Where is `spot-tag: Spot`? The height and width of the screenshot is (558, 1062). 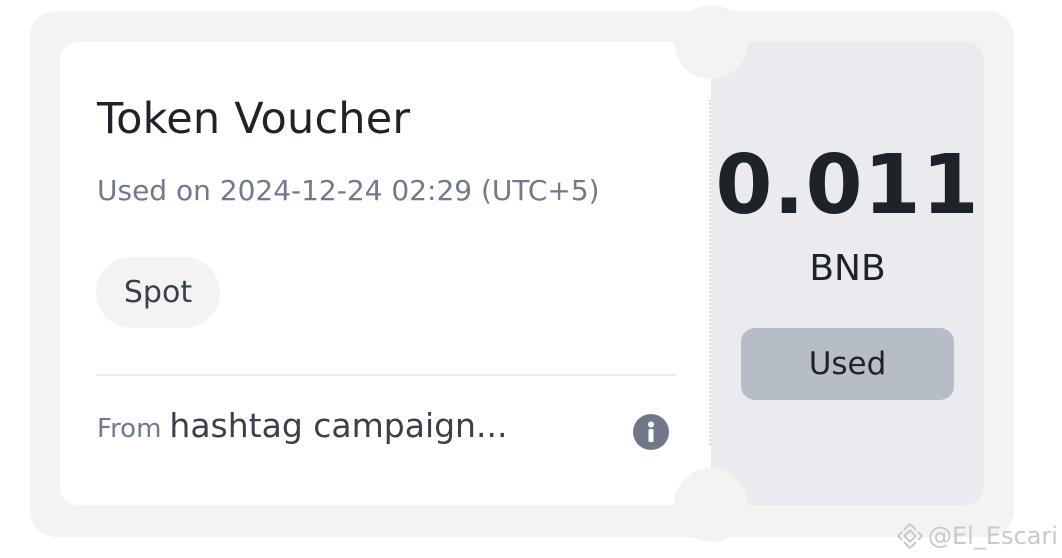 spot-tag: Spot is located at coordinates (158, 292).